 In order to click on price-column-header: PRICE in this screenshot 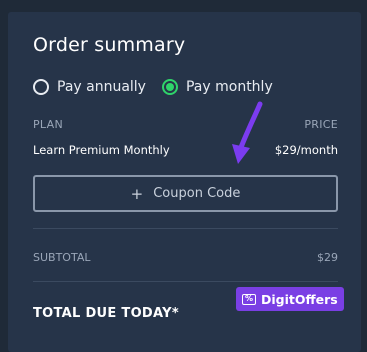, I will do `click(321, 124)`.